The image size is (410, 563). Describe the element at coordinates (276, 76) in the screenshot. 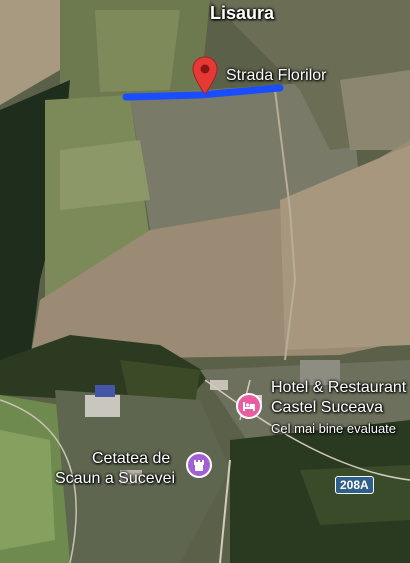

I see `street-label: Strada Florilor` at that location.